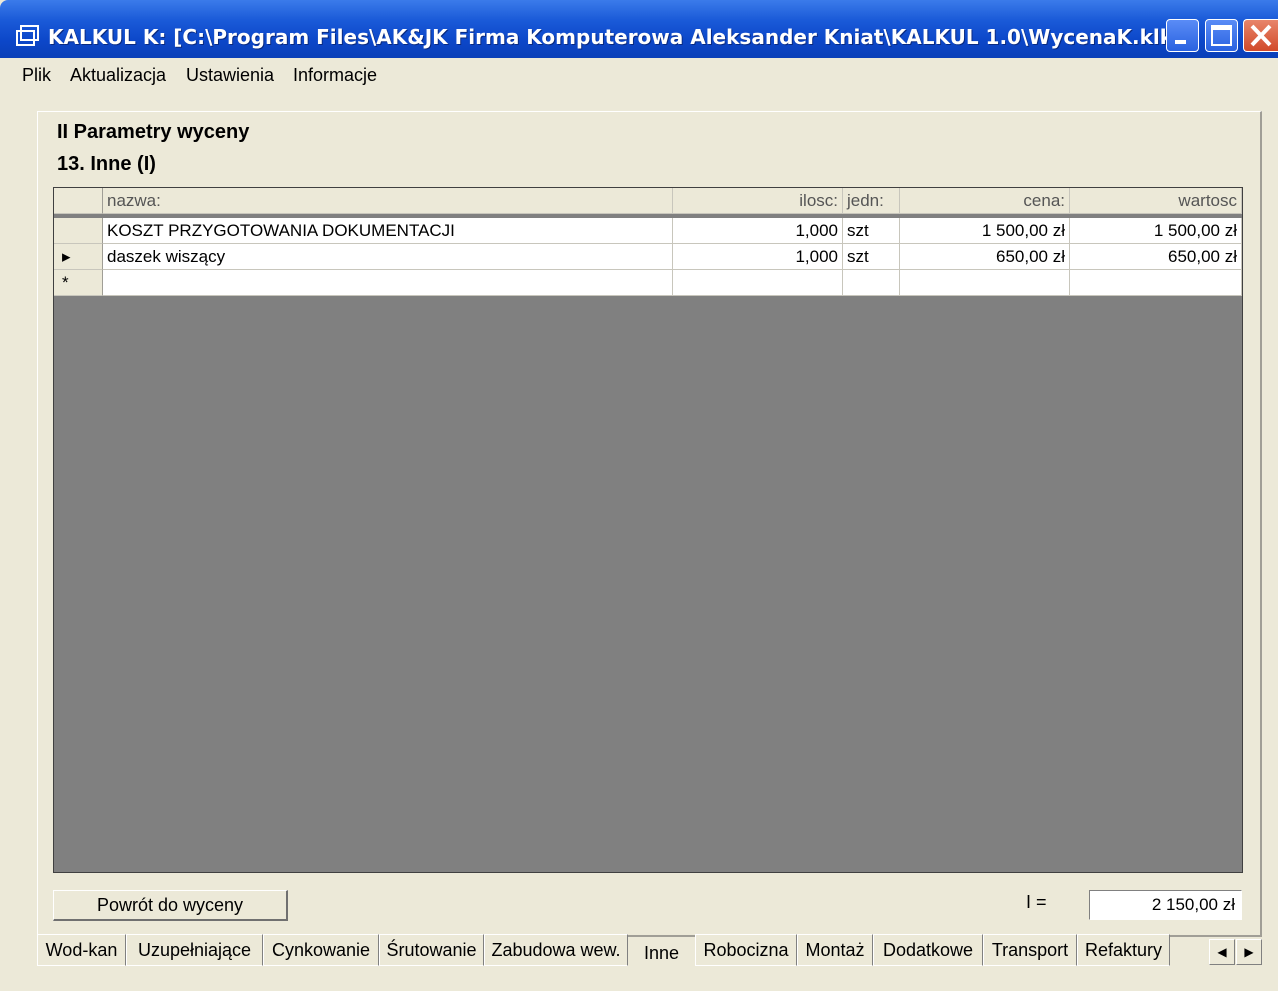 The image size is (1278, 991). Describe the element at coordinates (388, 257) in the screenshot. I see `cell-nazwa: daszek wiszący` at that location.